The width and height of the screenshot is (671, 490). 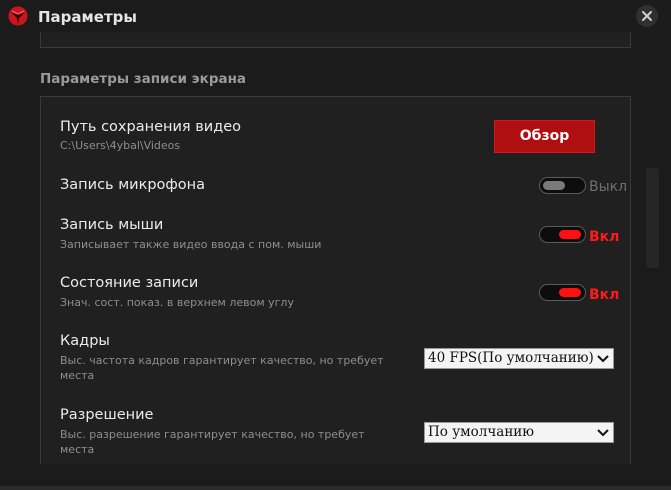 What do you see at coordinates (18, 16) in the screenshot?
I see `app-logo-icon` at bounding box center [18, 16].